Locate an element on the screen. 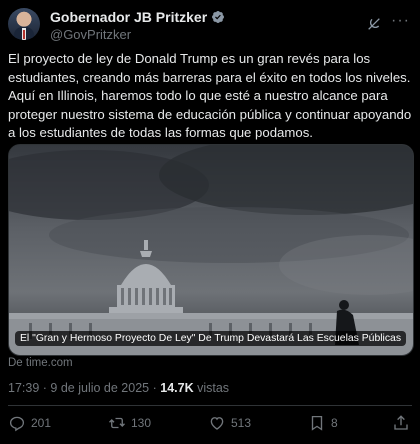  action-bar: 201 130 513 8 is located at coordinates (210, 425).